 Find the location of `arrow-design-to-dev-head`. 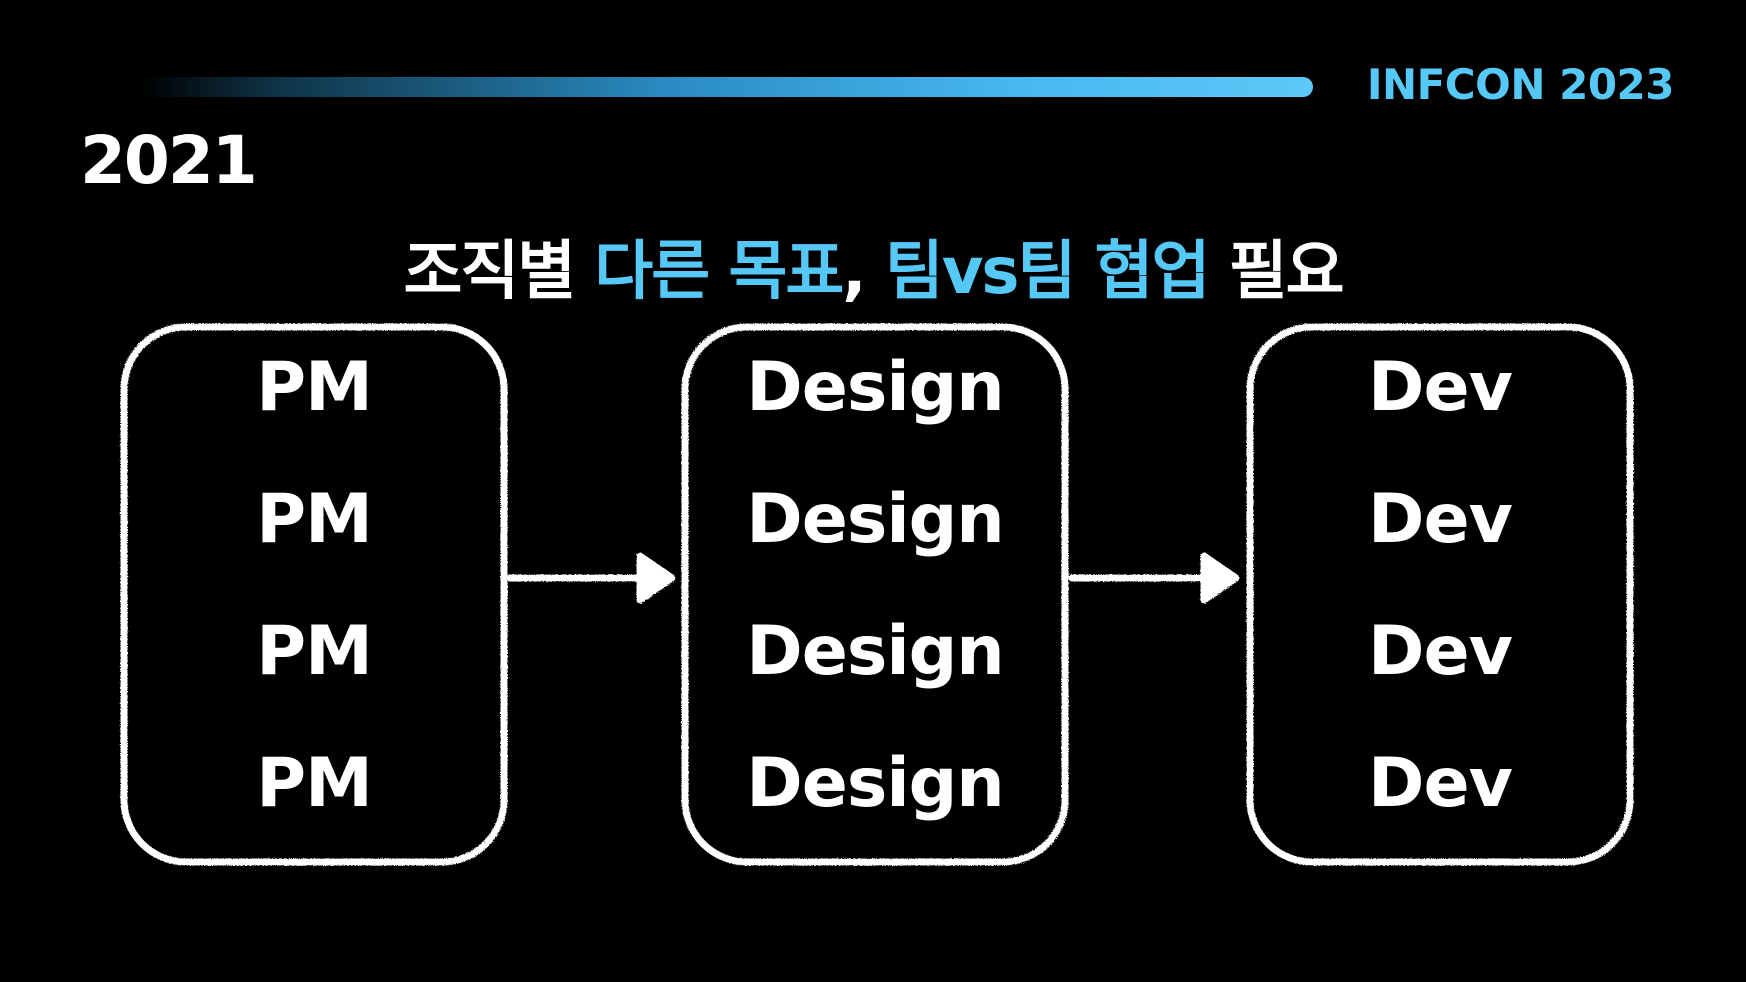

arrow-design-to-dev-head is located at coordinates (1220, 578).